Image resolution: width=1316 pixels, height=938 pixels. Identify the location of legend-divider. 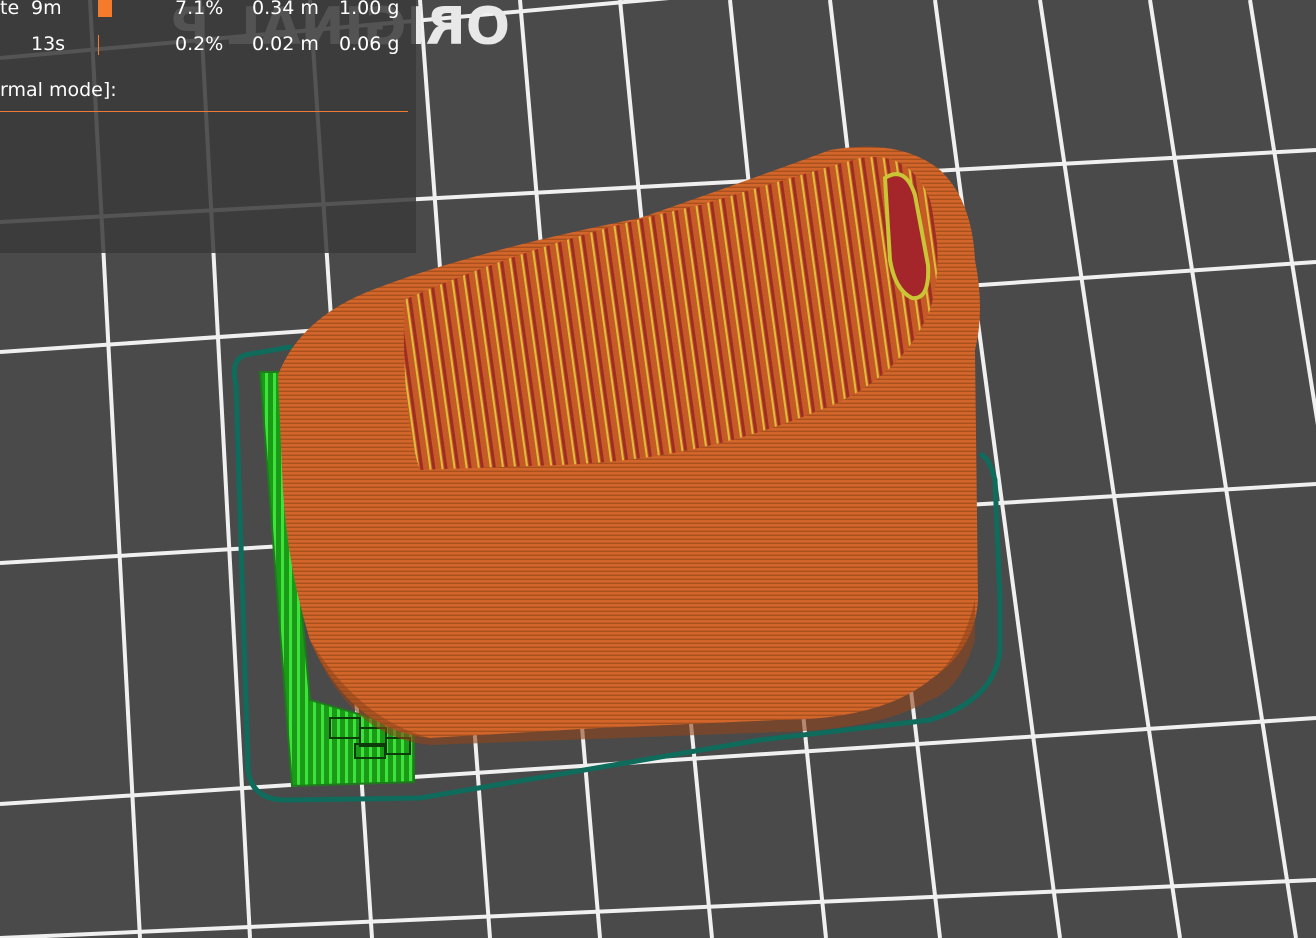
(204, 111).